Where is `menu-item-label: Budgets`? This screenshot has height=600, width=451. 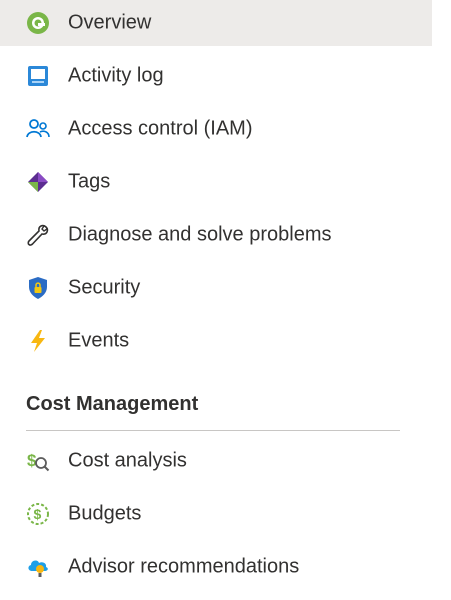
menu-item-label: Budgets is located at coordinates (105, 513).